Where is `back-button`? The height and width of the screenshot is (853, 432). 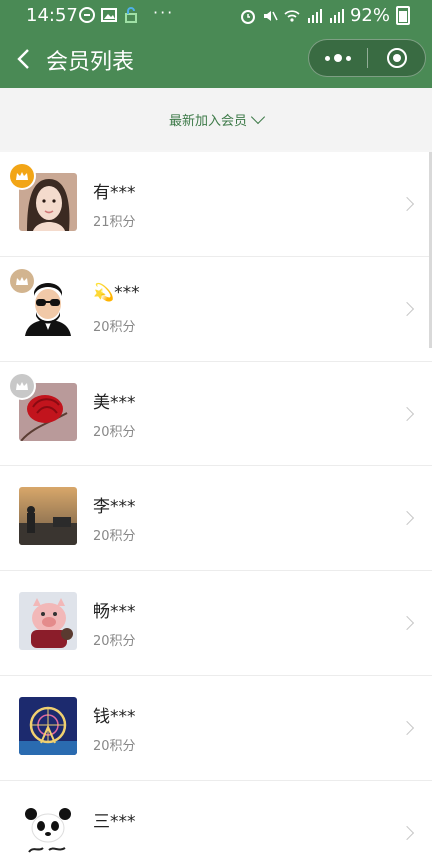
back-button is located at coordinates (23, 59).